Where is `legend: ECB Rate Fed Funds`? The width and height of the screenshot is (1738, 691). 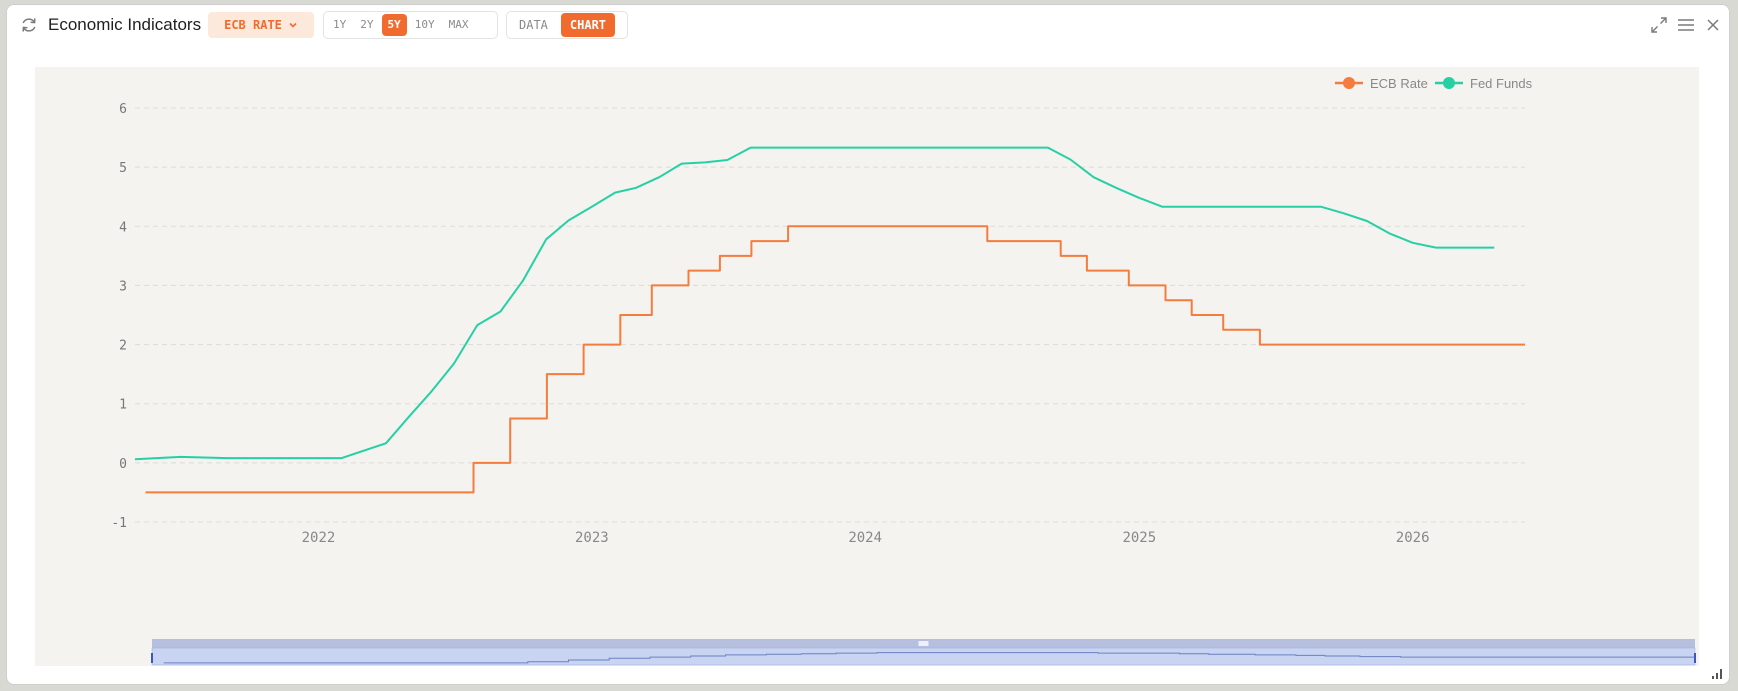
legend: ECB Rate Fed Funds is located at coordinates (1434, 83).